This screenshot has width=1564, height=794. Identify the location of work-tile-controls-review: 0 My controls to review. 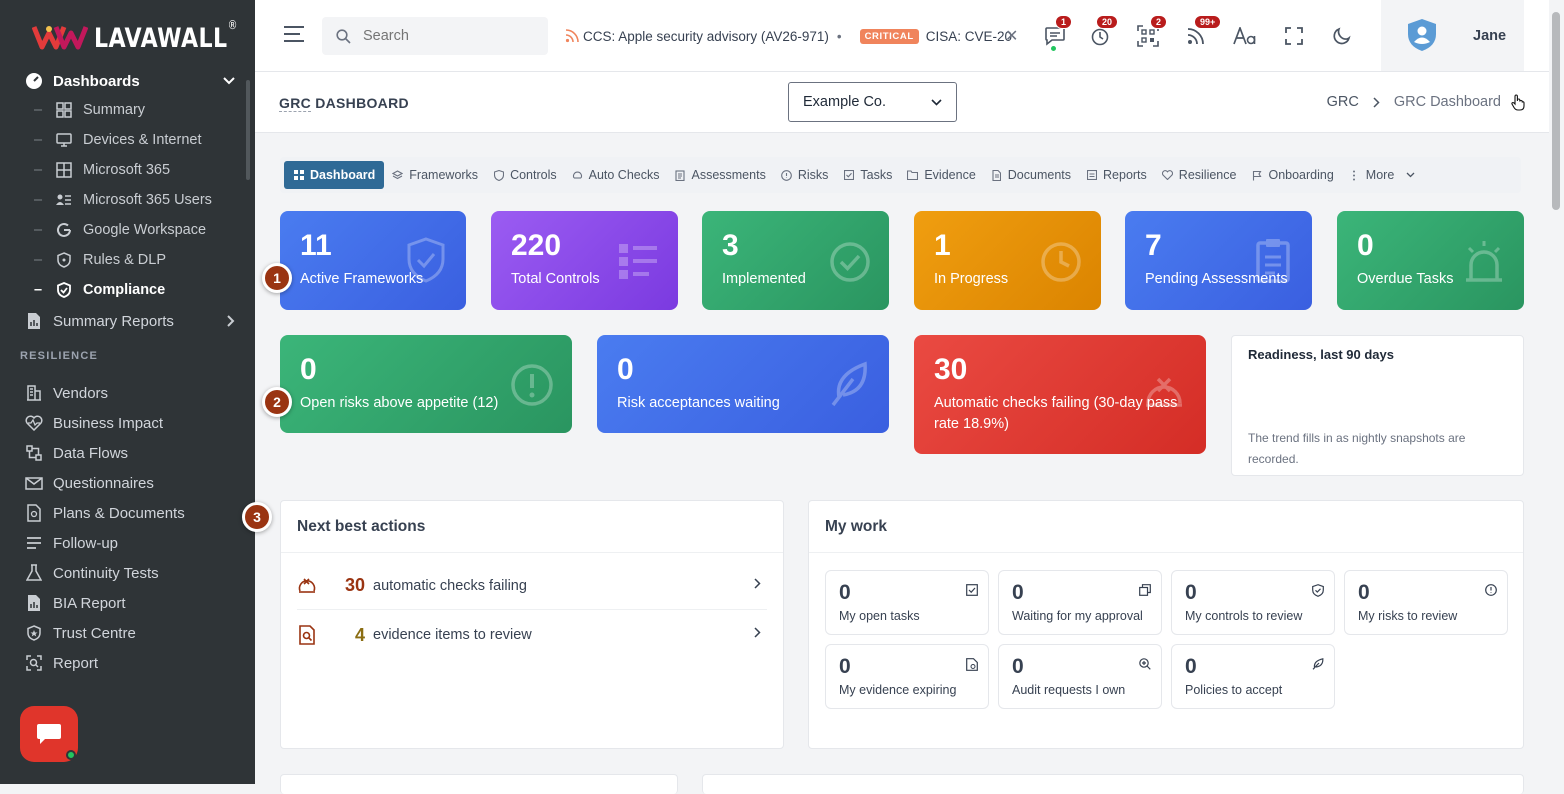
(1253, 602).